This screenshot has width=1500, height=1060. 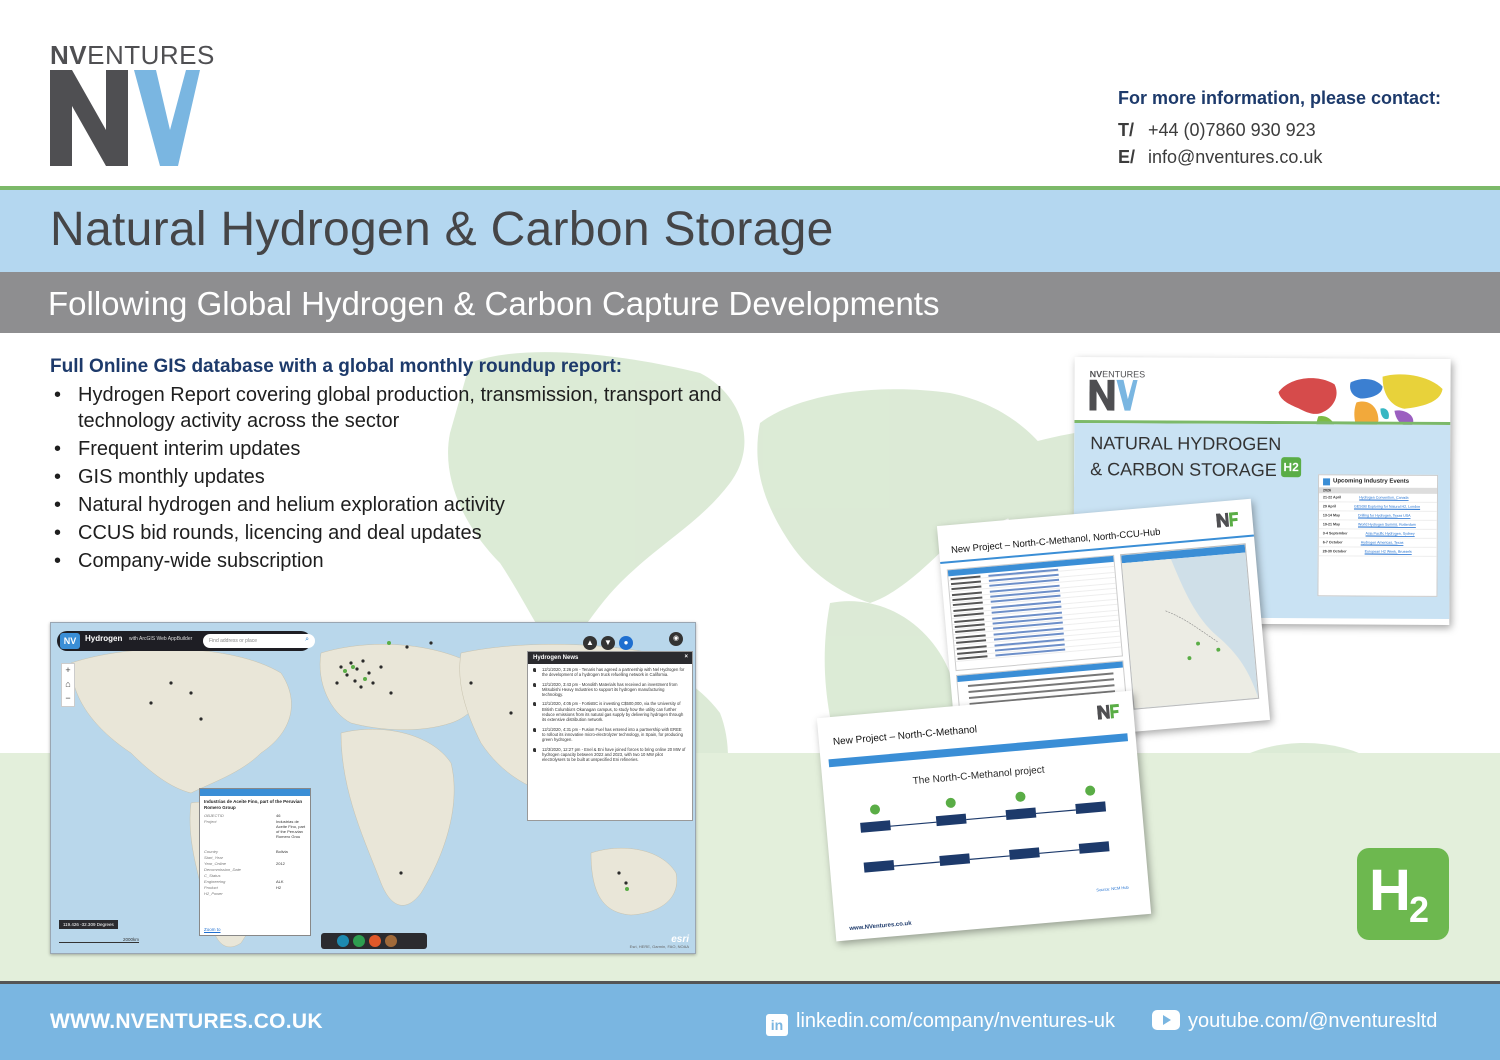 What do you see at coordinates (1291, 467) in the screenshot?
I see `cover-h2-badge: H2` at bounding box center [1291, 467].